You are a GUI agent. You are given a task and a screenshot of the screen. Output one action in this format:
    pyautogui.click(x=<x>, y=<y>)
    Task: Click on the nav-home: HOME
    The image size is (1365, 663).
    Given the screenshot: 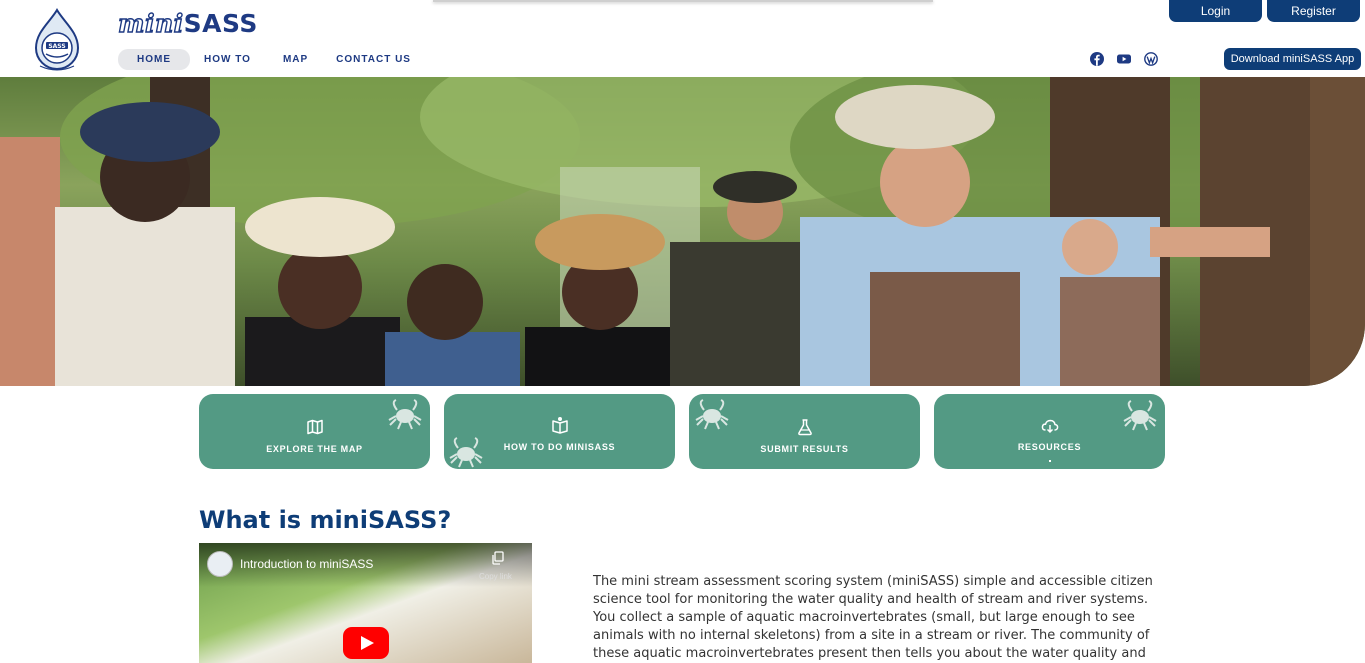 What is the action you would take?
    pyautogui.click(x=154, y=59)
    